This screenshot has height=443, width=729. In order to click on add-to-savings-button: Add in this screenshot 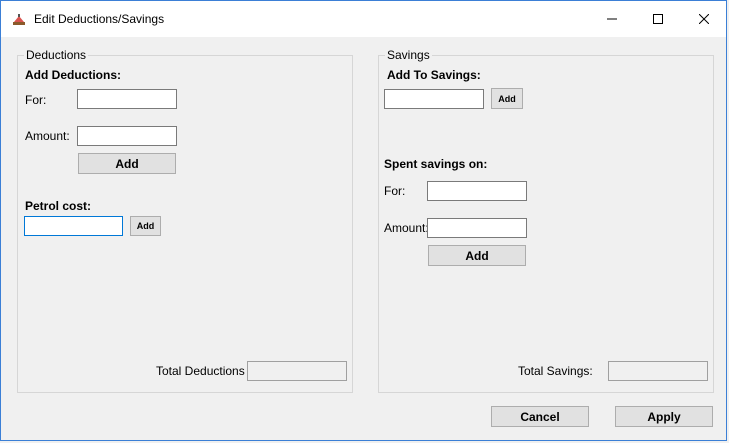, I will do `click(507, 98)`.